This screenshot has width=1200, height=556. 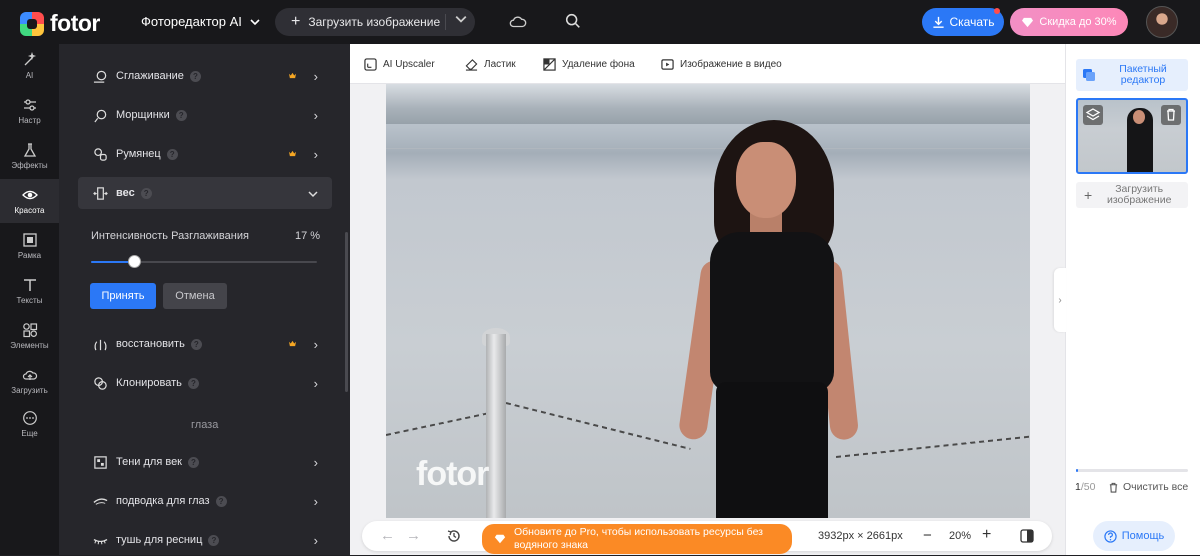 What do you see at coordinates (30, 59) in the screenshot?
I see `ai-wand-icon` at bounding box center [30, 59].